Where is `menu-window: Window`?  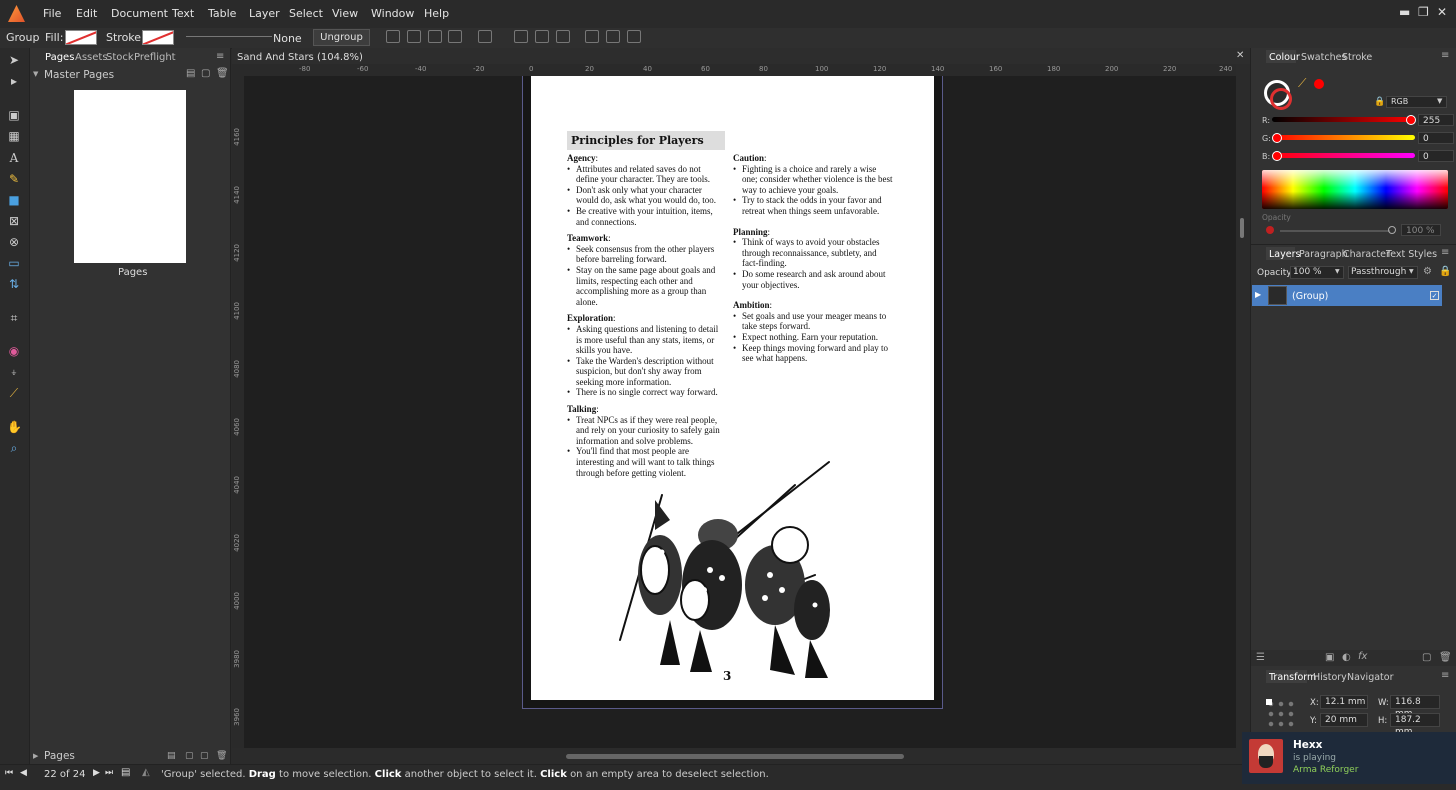
menu-window: Window is located at coordinates (392, 13).